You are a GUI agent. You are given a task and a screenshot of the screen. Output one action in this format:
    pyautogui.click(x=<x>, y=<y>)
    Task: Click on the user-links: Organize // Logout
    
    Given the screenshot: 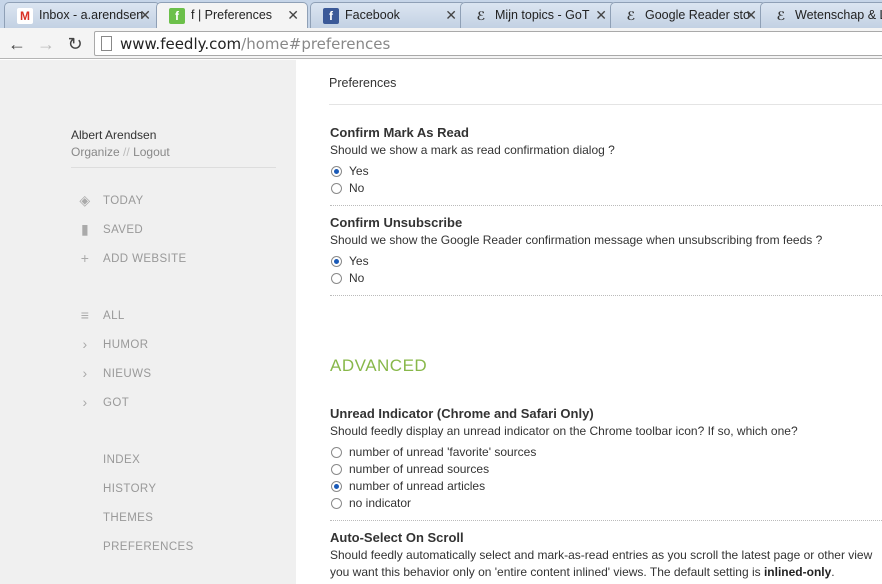 What is the action you would take?
    pyautogui.click(x=120, y=152)
    